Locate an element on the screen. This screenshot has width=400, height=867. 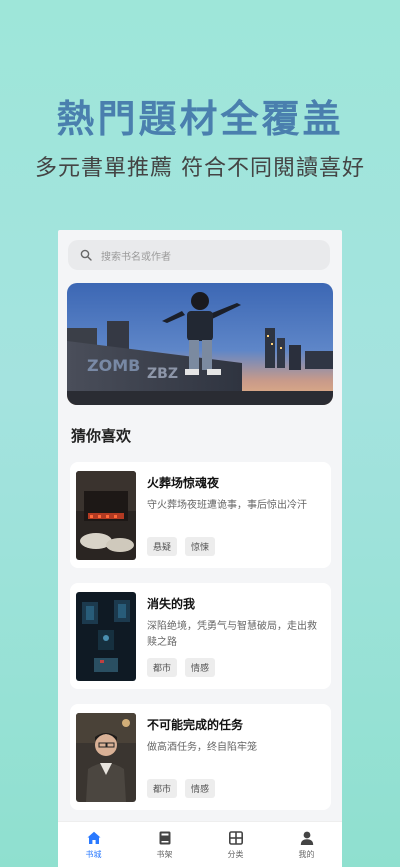
search-placeholder: 搜索书名或作者 is located at coordinates (136, 257).